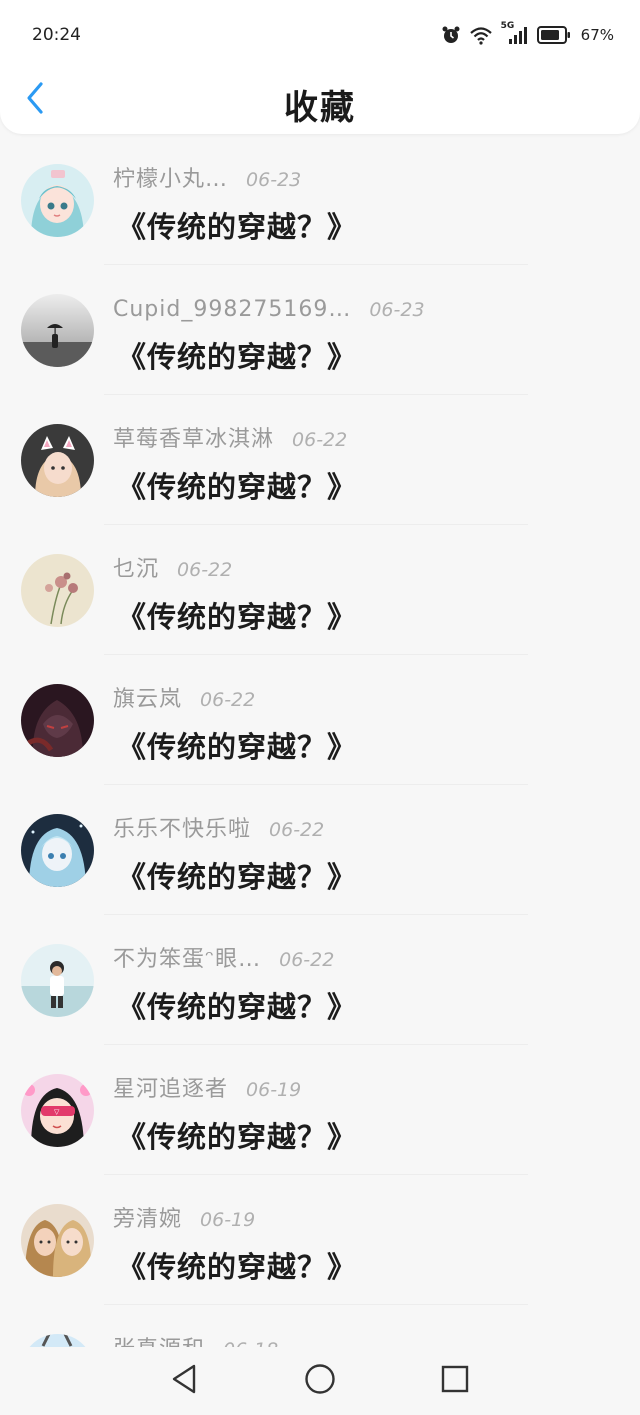 The width and height of the screenshot is (640, 1415). Describe the element at coordinates (148, 699) in the screenshot. I see `user-name: 旗云岚` at that location.